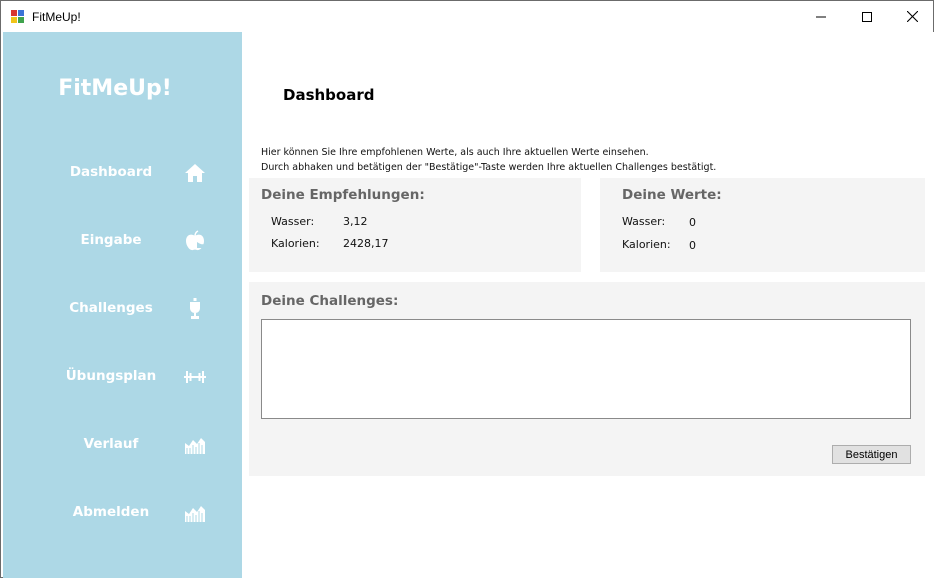 The image size is (934, 578). What do you see at coordinates (195, 173) in the screenshot?
I see `home-icon` at bounding box center [195, 173].